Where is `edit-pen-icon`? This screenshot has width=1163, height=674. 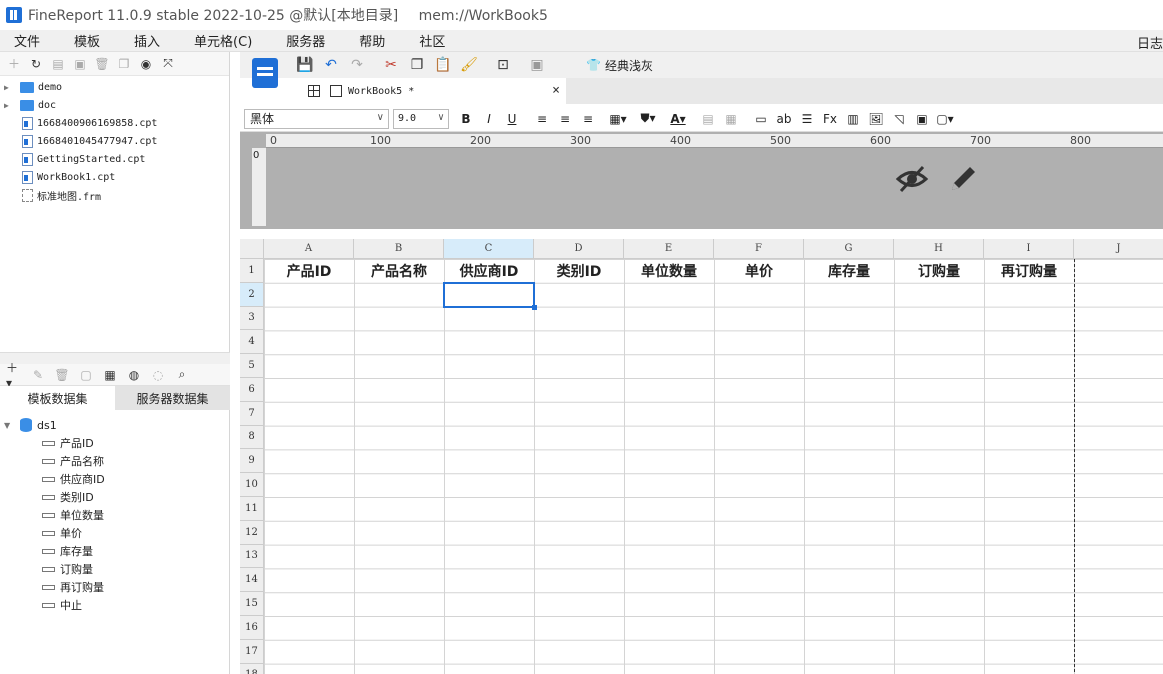 edit-pen-icon is located at coordinates (963, 179).